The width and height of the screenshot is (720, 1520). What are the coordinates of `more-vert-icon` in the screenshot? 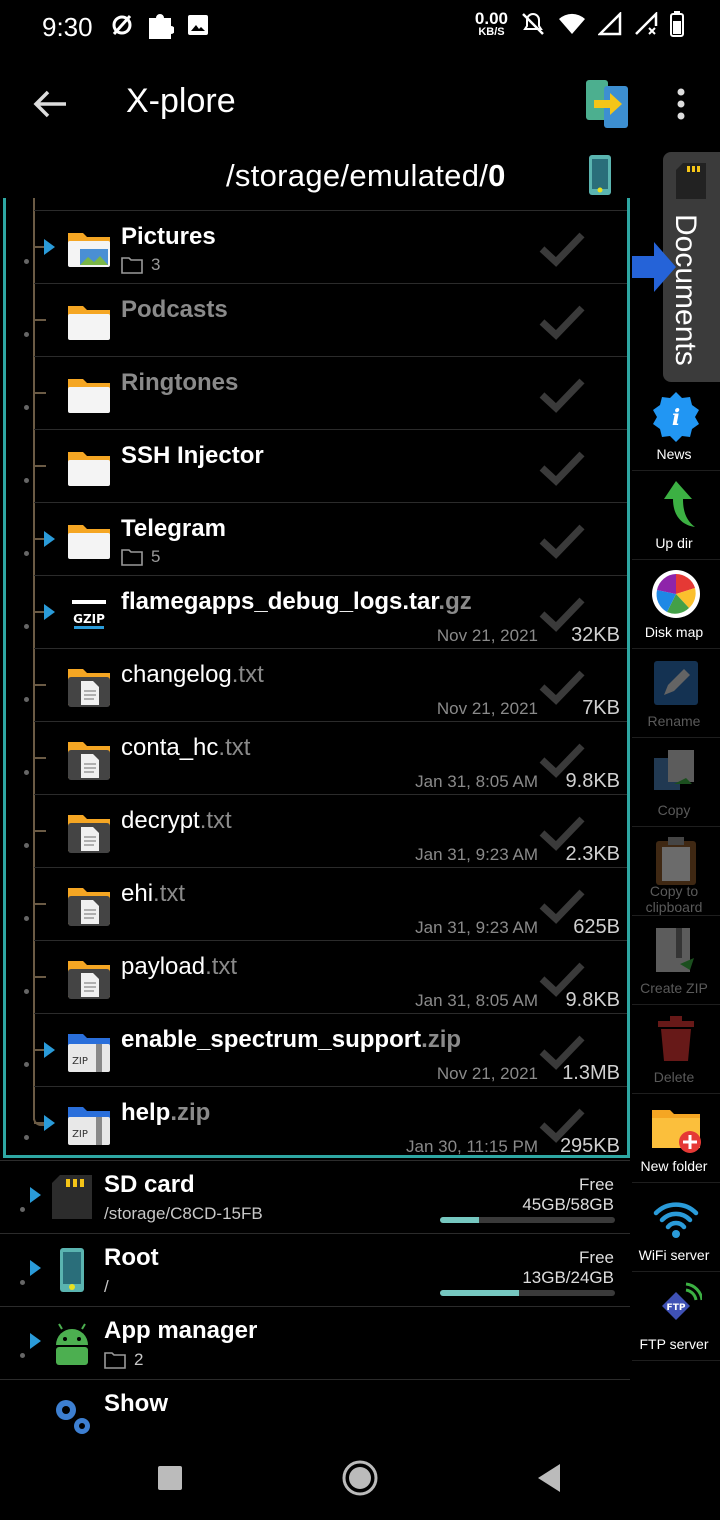 It's located at (681, 104).